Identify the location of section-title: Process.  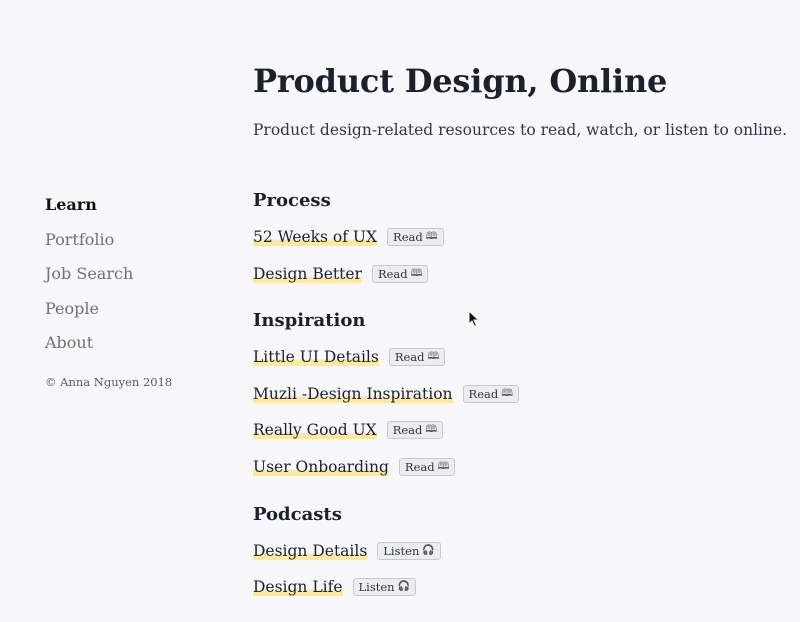
(292, 200).